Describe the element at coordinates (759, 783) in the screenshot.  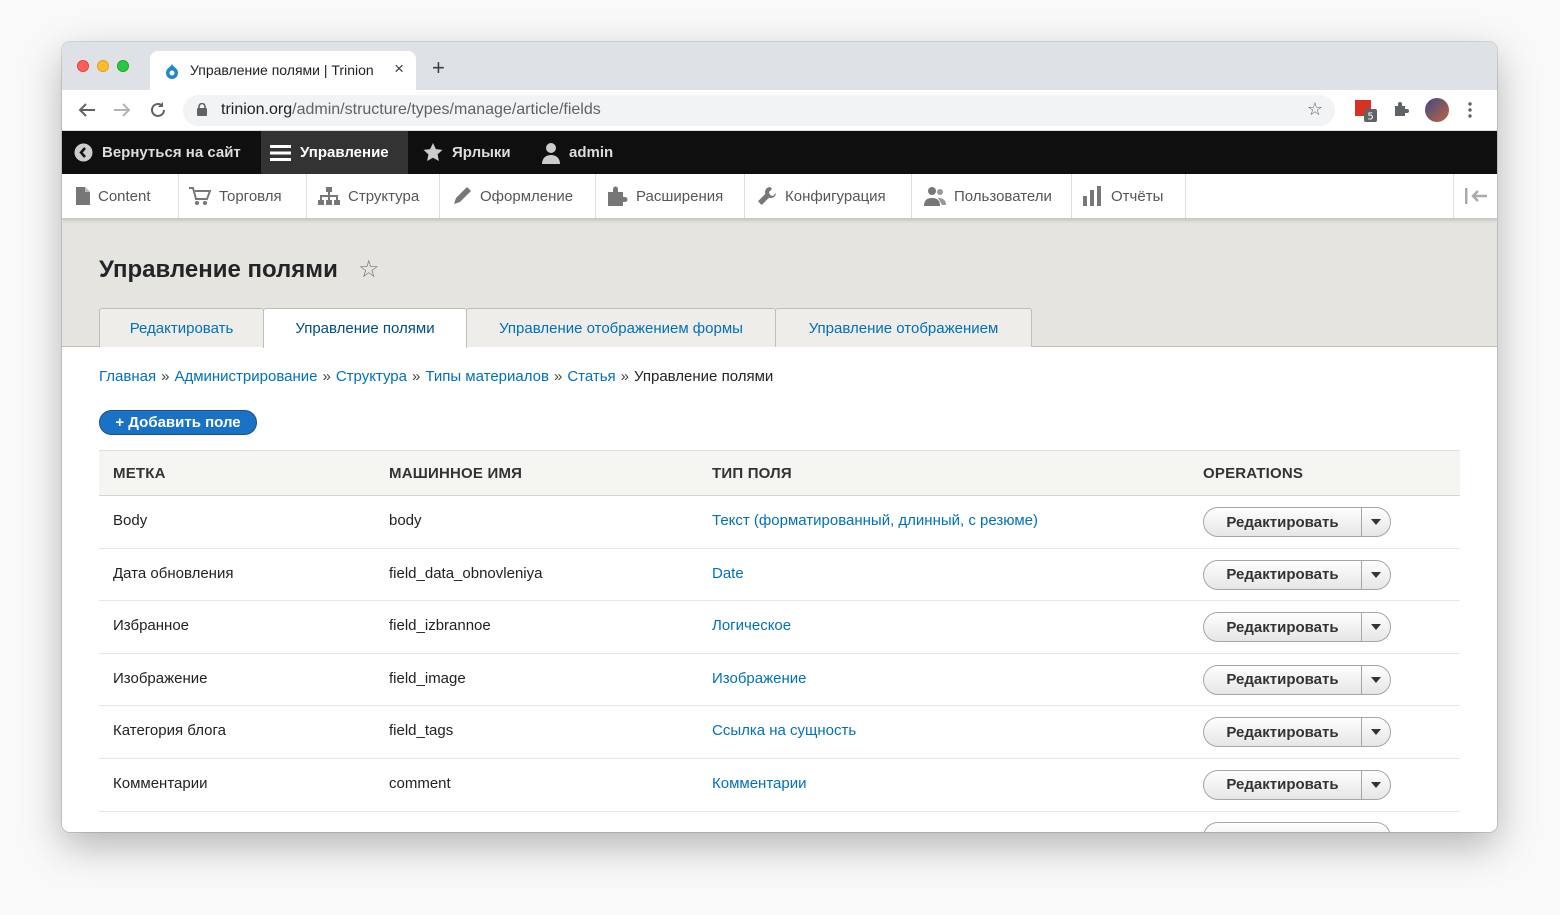
I see `field-type-link: Комментарии` at that location.